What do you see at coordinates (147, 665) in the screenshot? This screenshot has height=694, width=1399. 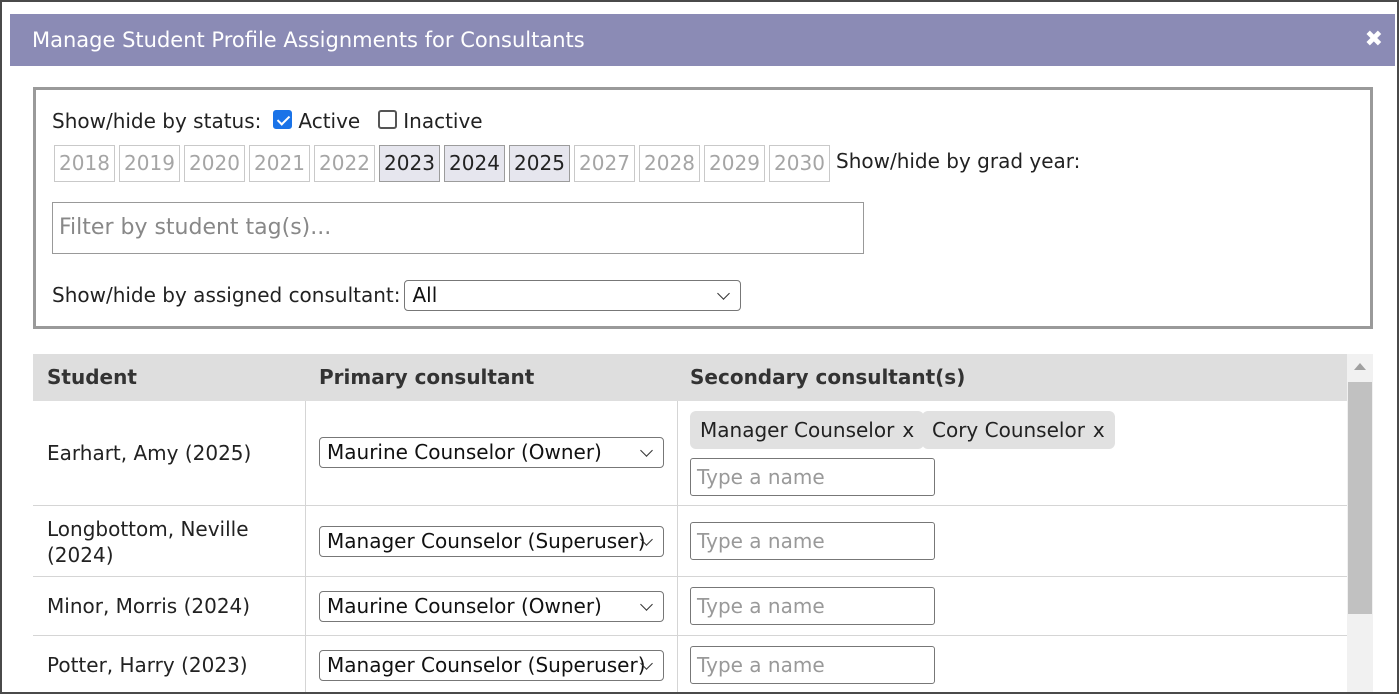 I see `student-name: Potter, Harry (2023)` at bounding box center [147, 665].